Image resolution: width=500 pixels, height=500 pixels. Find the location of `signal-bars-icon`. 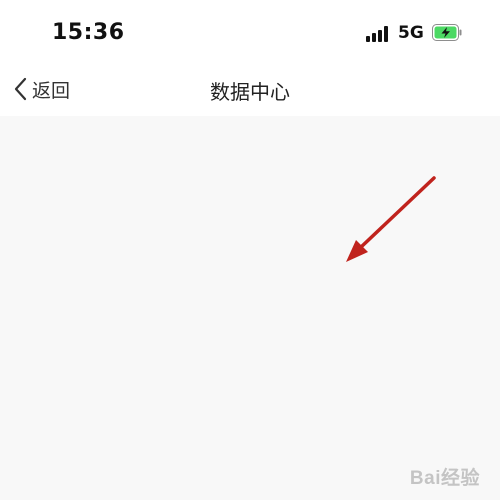

signal-bars-icon is located at coordinates (378, 34).